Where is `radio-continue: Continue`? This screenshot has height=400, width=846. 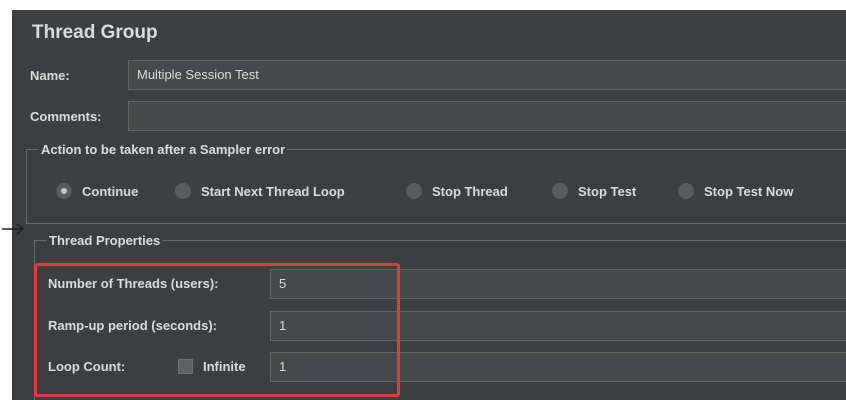
radio-continue: Continue is located at coordinates (97, 191).